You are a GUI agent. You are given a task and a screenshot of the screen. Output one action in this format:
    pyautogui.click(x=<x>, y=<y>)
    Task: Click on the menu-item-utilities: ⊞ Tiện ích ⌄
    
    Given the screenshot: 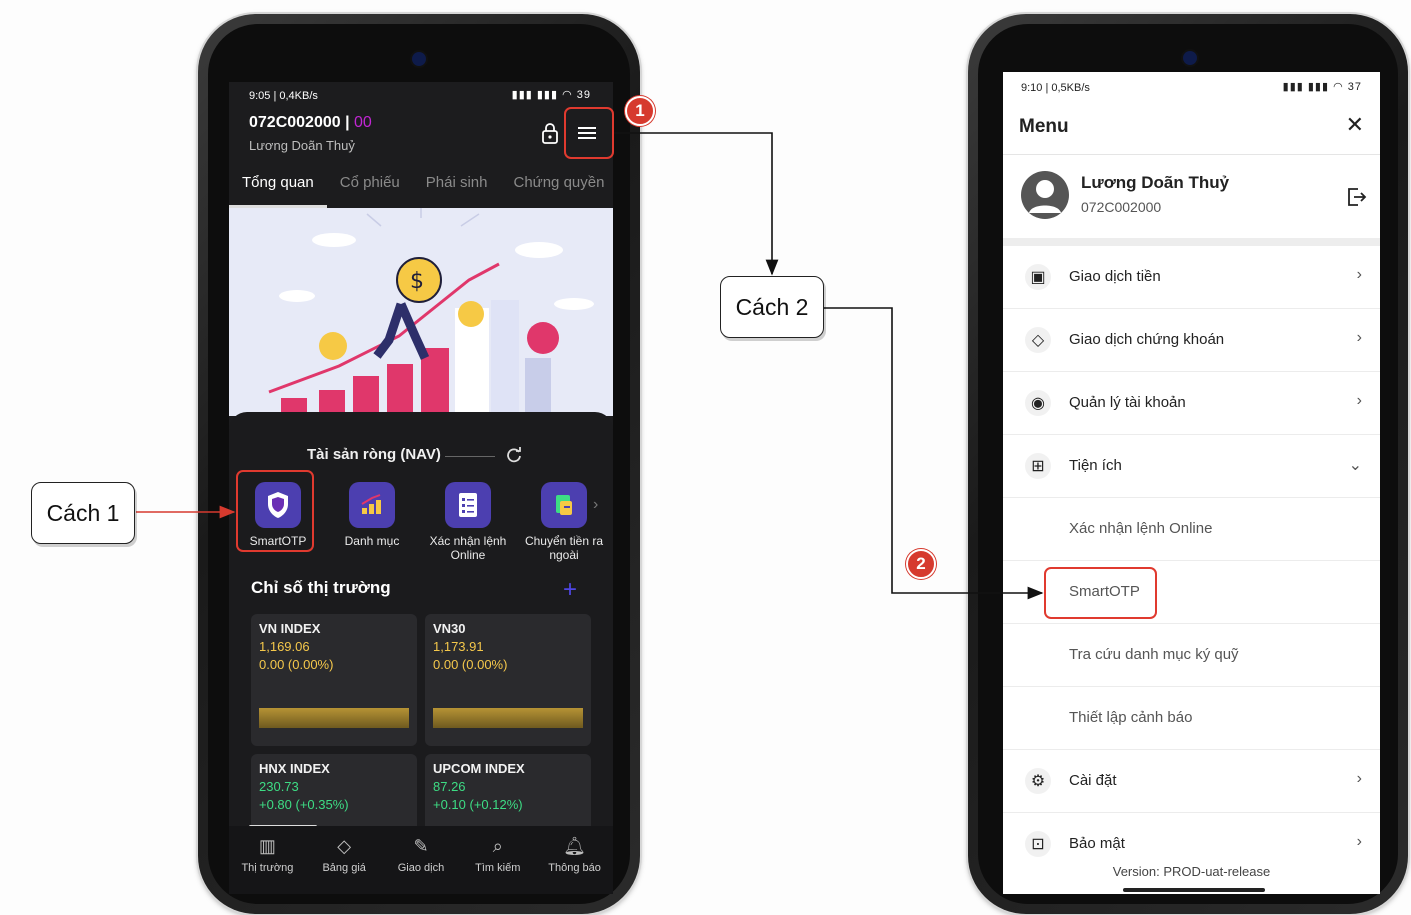 What is the action you would take?
    pyautogui.click(x=1191, y=466)
    